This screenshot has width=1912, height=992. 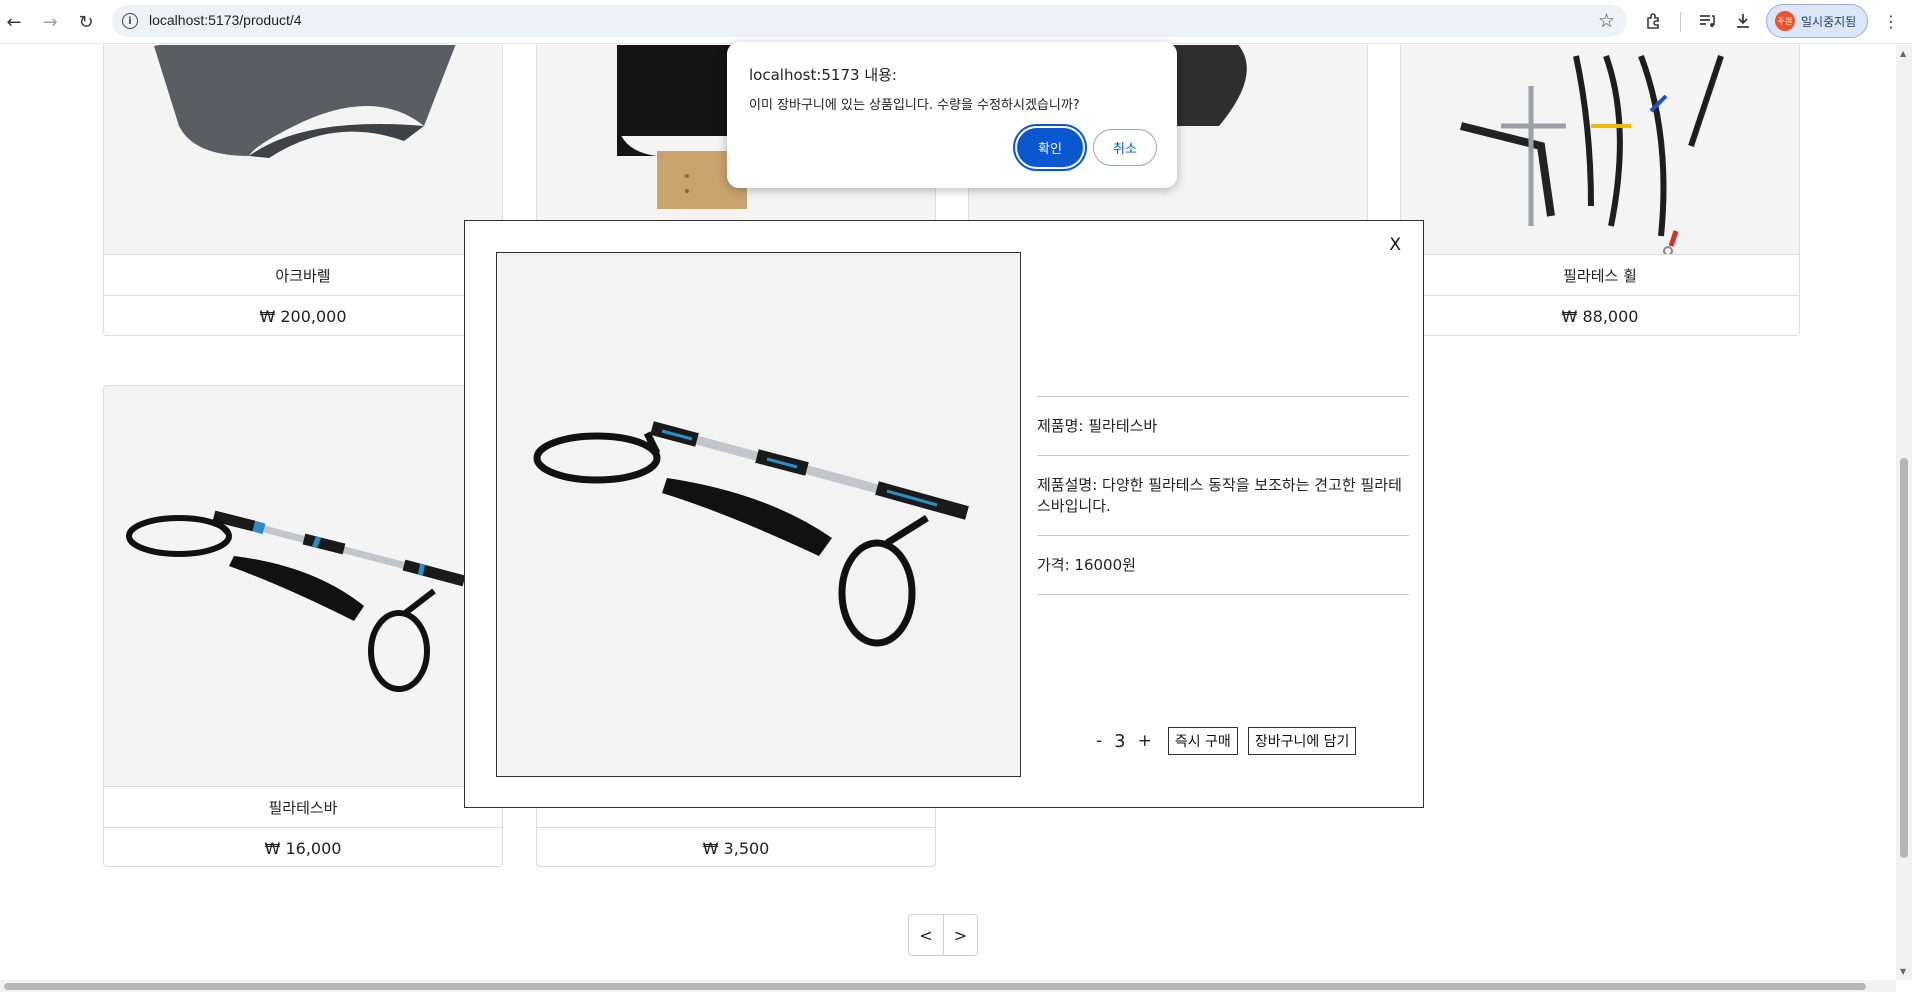 What do you see at coordinates (869, 21) in the screenshot?
I see `address-bar: i localhost:5173/product/4 ☆` at bounding box center [869, 21].